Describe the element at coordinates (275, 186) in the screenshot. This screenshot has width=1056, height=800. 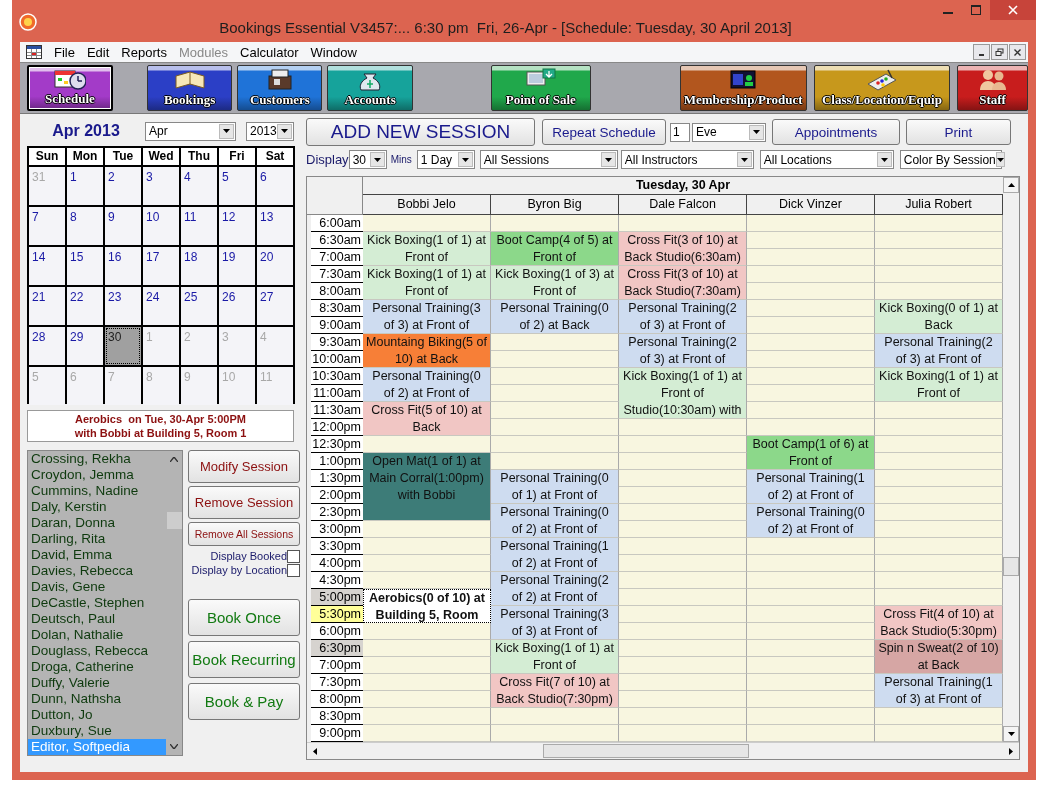
I see `calendar-day: 6` at that location.